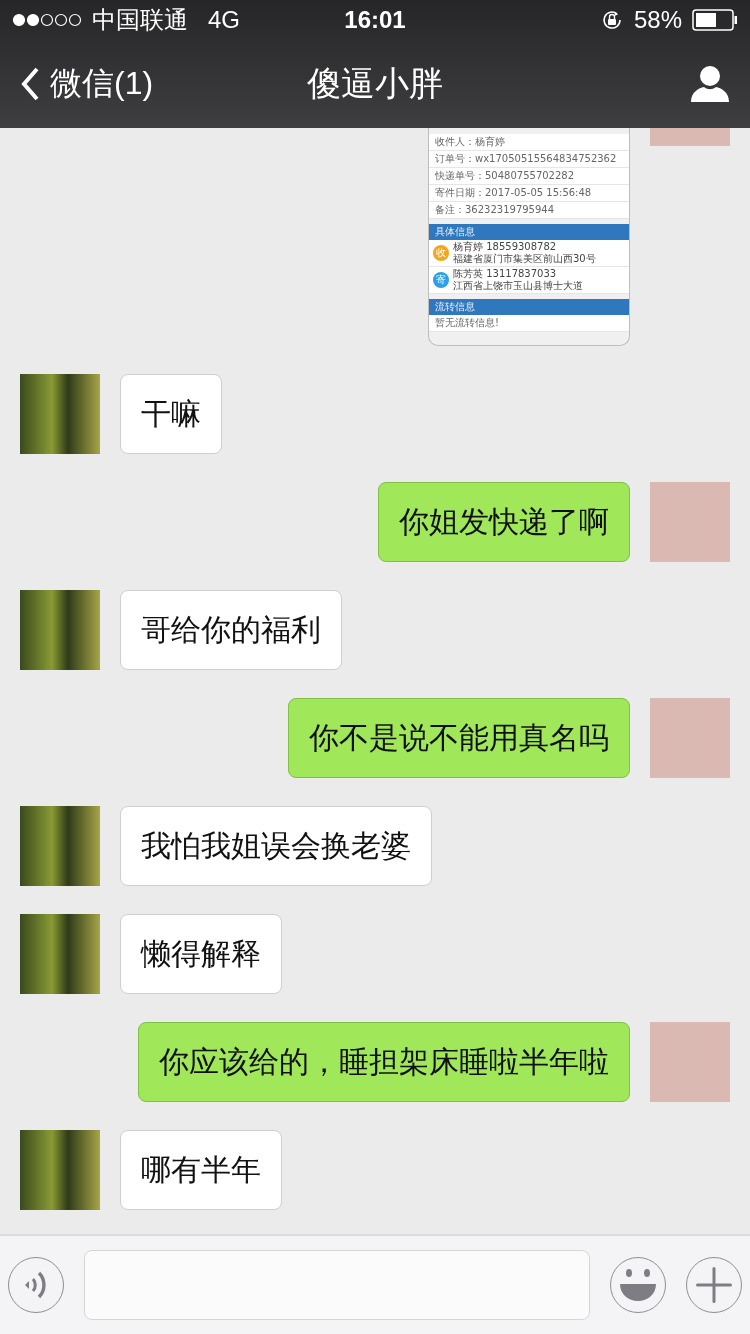 The height and width of the screenshot is (1334, 750). What do you see at coordinates (710, 84) in the screenshot?
I see `profile-icon` at bounding box center [710, 84].